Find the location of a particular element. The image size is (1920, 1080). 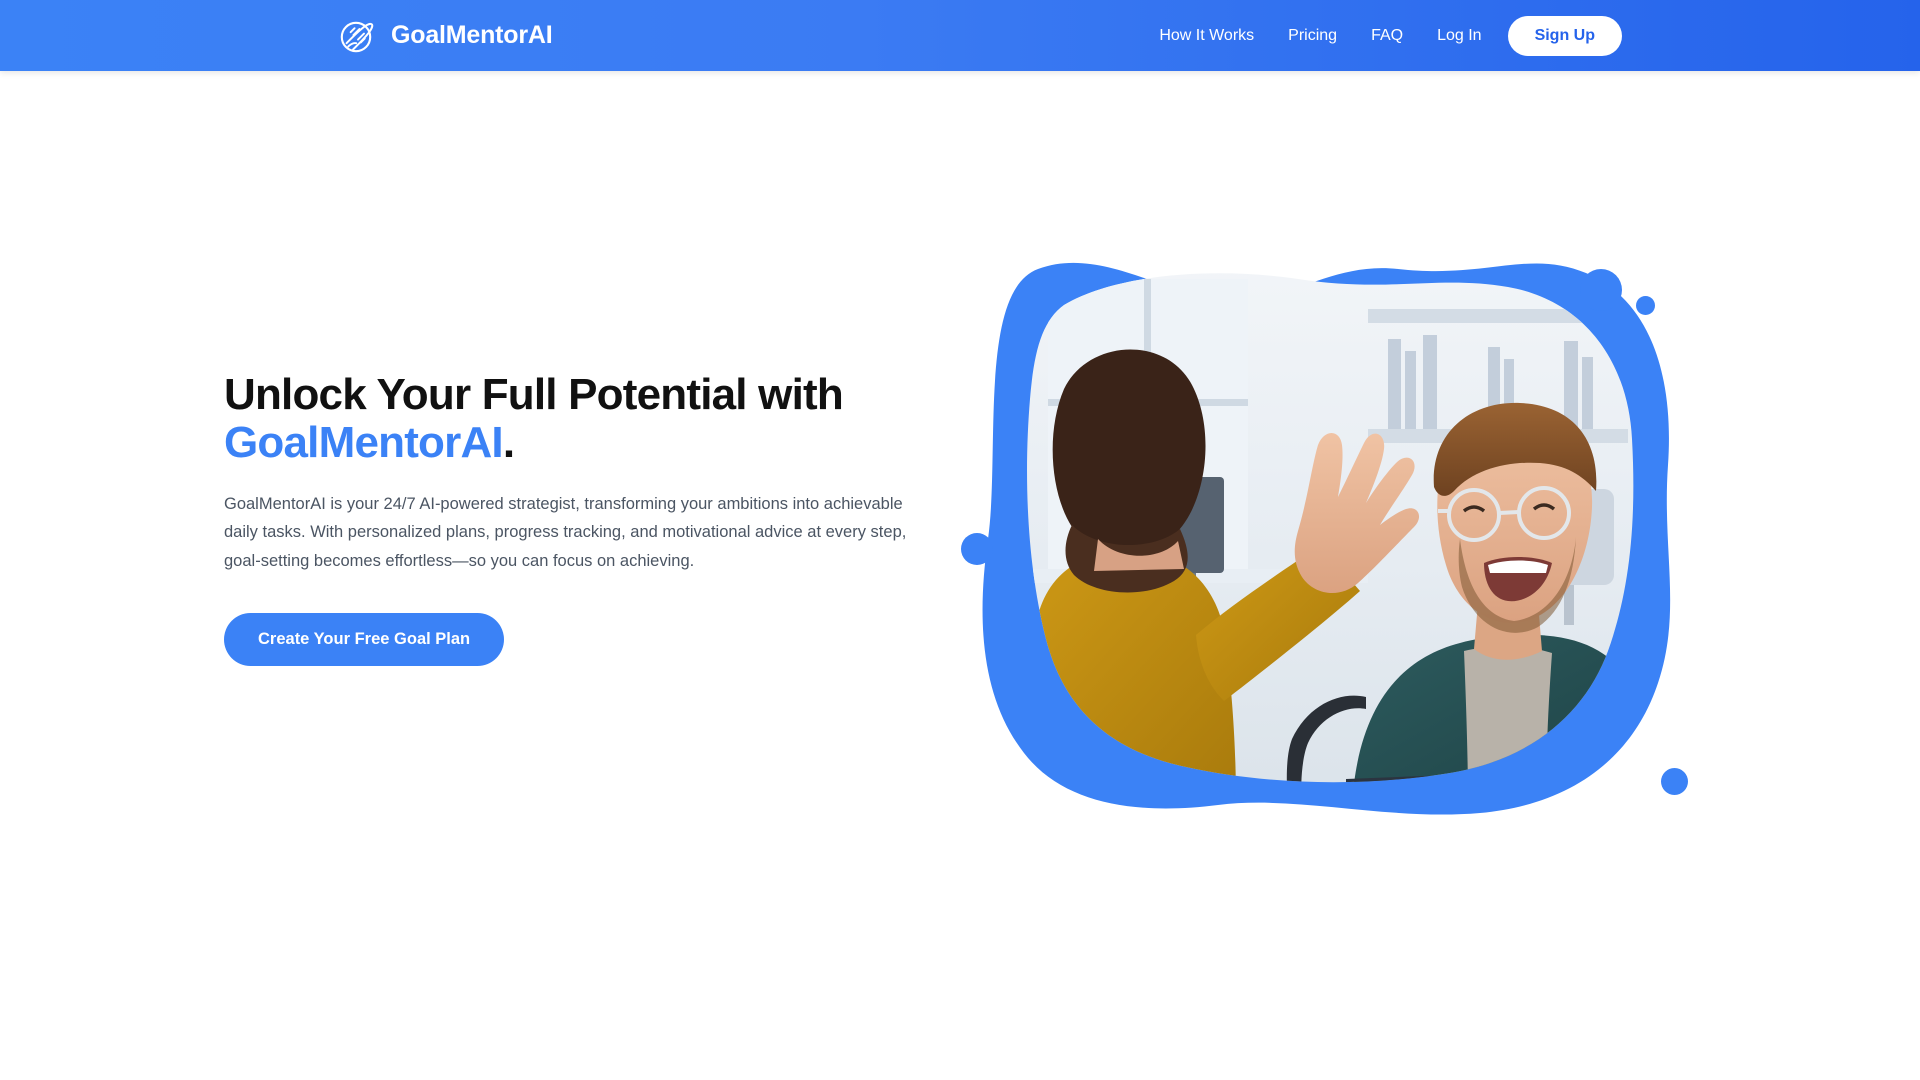

create-free-goal-plan-button: Create Your Free Goal Plan is located at coordinates (364, 639).